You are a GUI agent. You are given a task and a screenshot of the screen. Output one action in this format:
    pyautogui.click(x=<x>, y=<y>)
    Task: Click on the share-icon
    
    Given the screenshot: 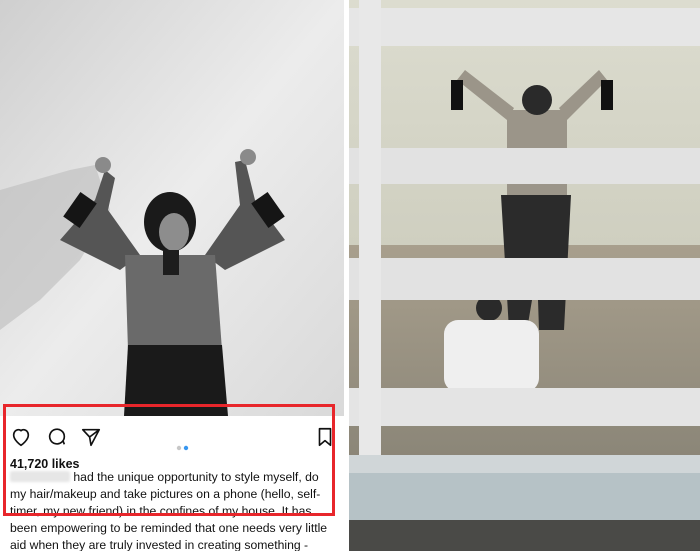 What is the action you would take?
    pyautogui.click(x=91, y=437)
    